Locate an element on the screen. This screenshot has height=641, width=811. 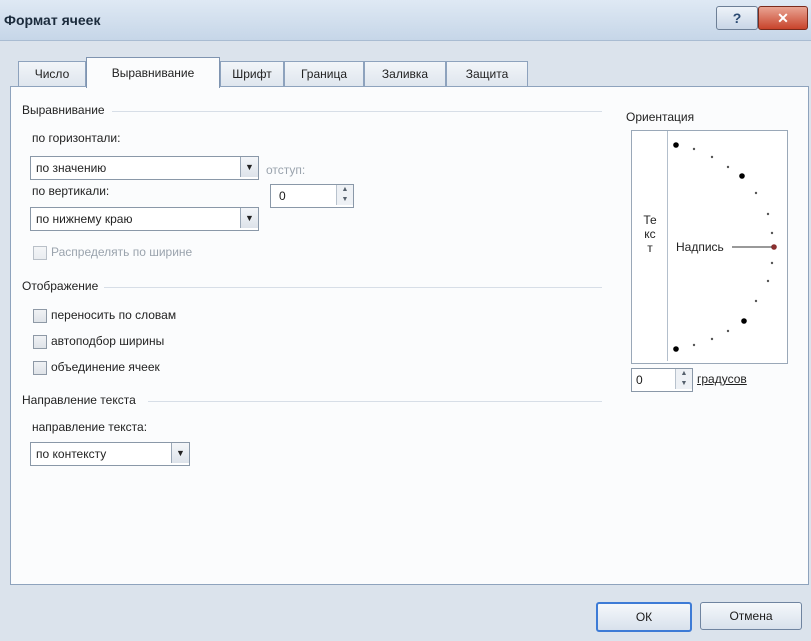
ok-button: ОК is located at coordinates (644, 617).